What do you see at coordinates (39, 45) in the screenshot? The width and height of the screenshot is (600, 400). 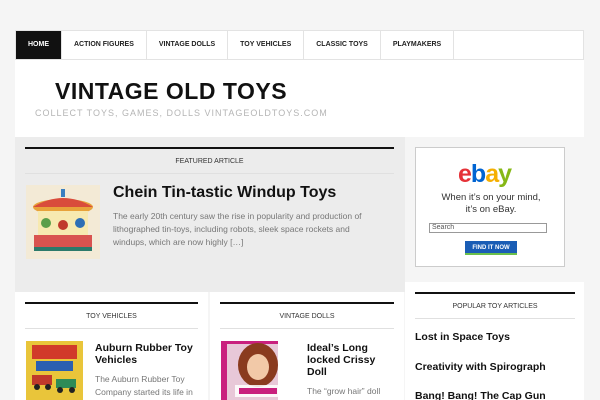 I see `nav-item-home: HOME` at bounding box center [39, 45].